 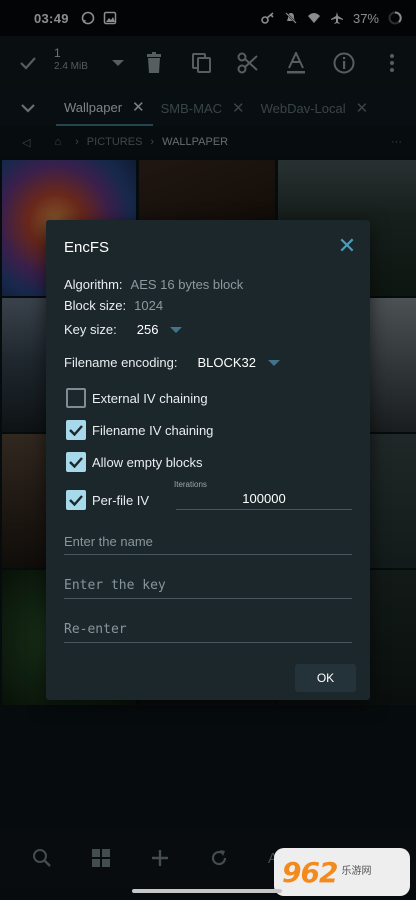 I want to click on key-size-label: Key size:, so click(x=90, y=329).